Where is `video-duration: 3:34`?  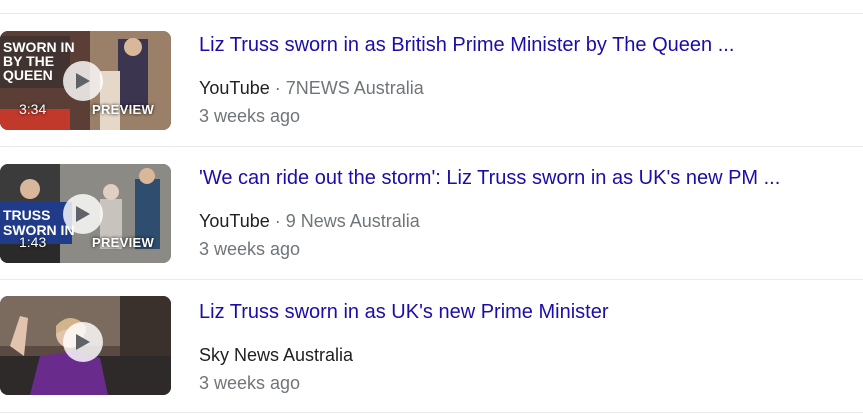 video-duration: 3:34 is located at coordinates (33, 109).